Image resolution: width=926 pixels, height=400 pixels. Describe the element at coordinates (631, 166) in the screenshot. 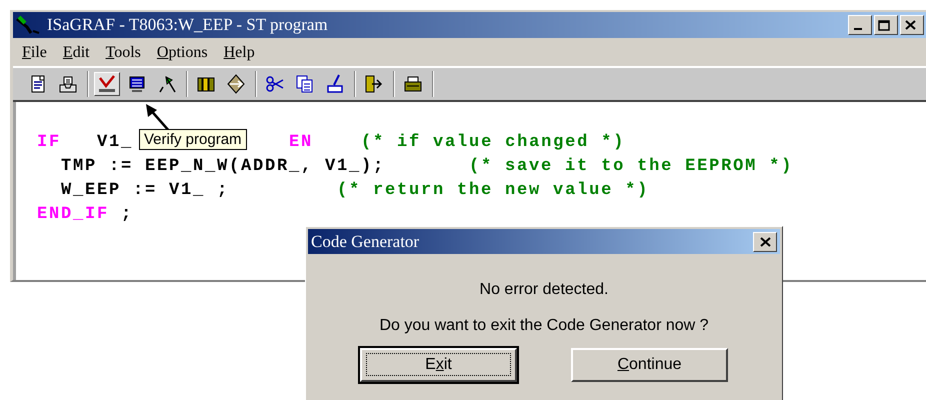

I see `code-comment: (* save it to the EEPROM *)` at that location.